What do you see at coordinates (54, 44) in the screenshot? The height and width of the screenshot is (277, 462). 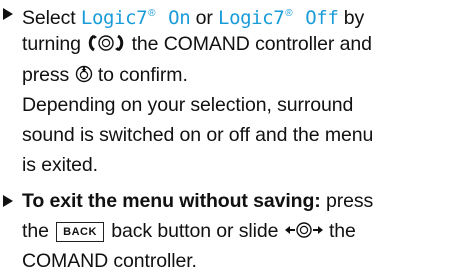 I see `turning-text: turning` at bounding box center [54, 44].